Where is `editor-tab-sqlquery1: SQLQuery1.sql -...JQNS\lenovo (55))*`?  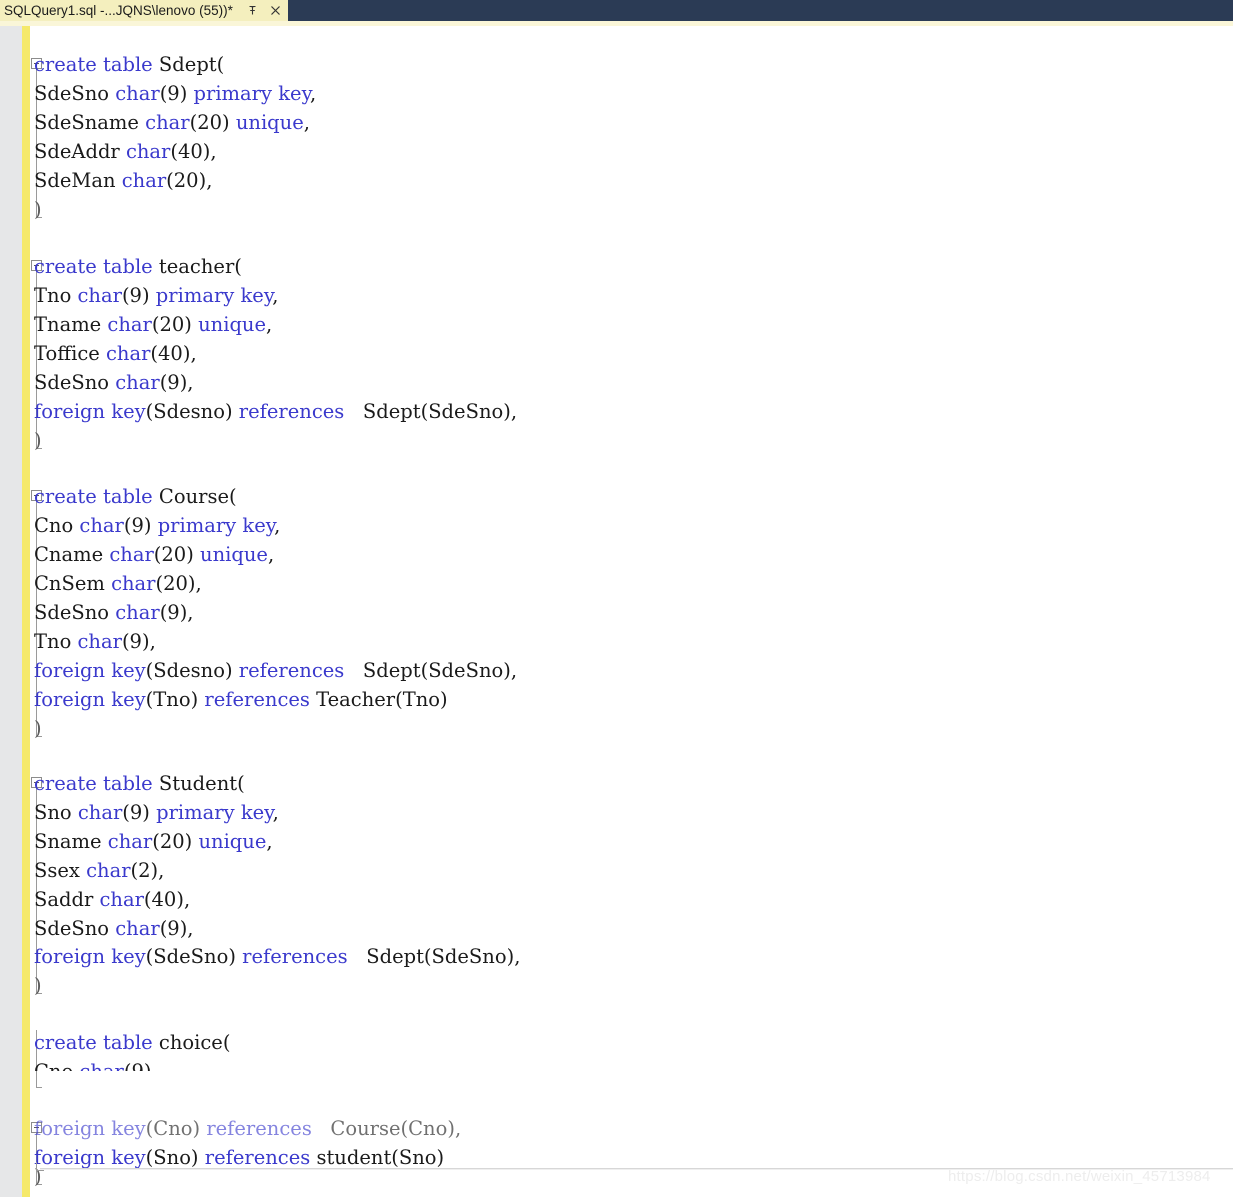
editor-tab-sqlquery1: SQLQuery1.sql -...JQNS\lenovo (55))* is located at coordinates (144, 10).